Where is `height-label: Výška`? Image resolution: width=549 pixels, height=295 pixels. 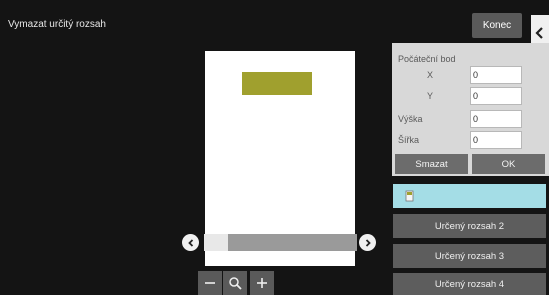 height-label: Výška is located at coordinates (410, 119).